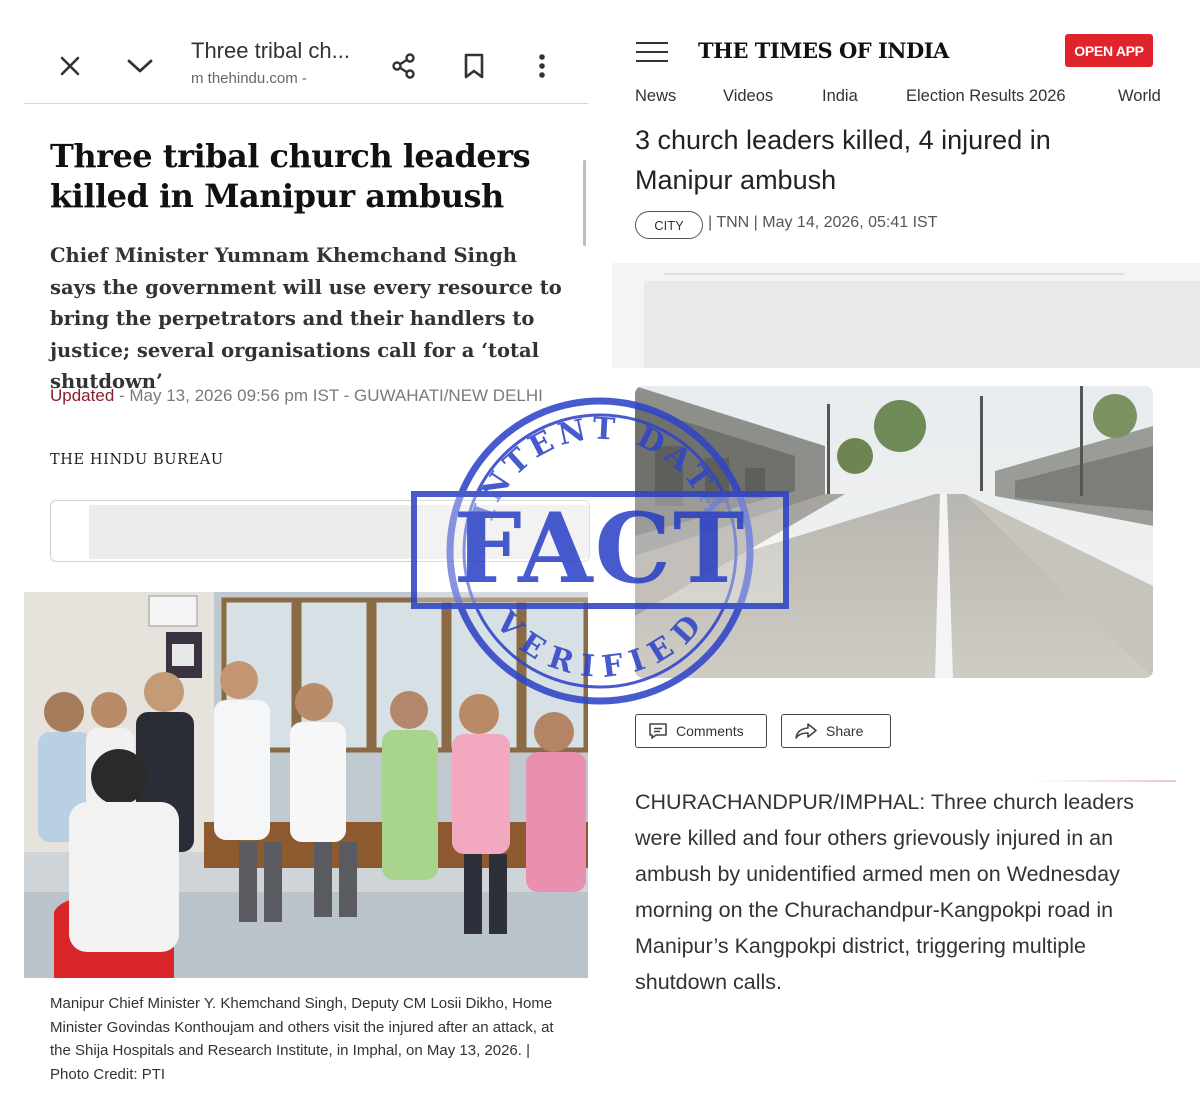 Image resolution: width=1200 pixels, height=1104 pixels. I want to click on updated-label: Updated, so click(82, 395).